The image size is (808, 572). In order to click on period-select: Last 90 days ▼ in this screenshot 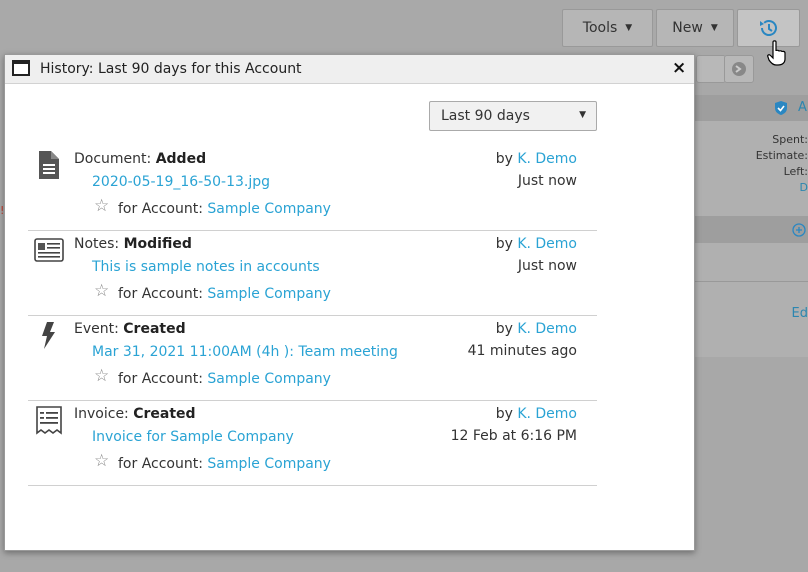, I will do `click(513, 116)`.